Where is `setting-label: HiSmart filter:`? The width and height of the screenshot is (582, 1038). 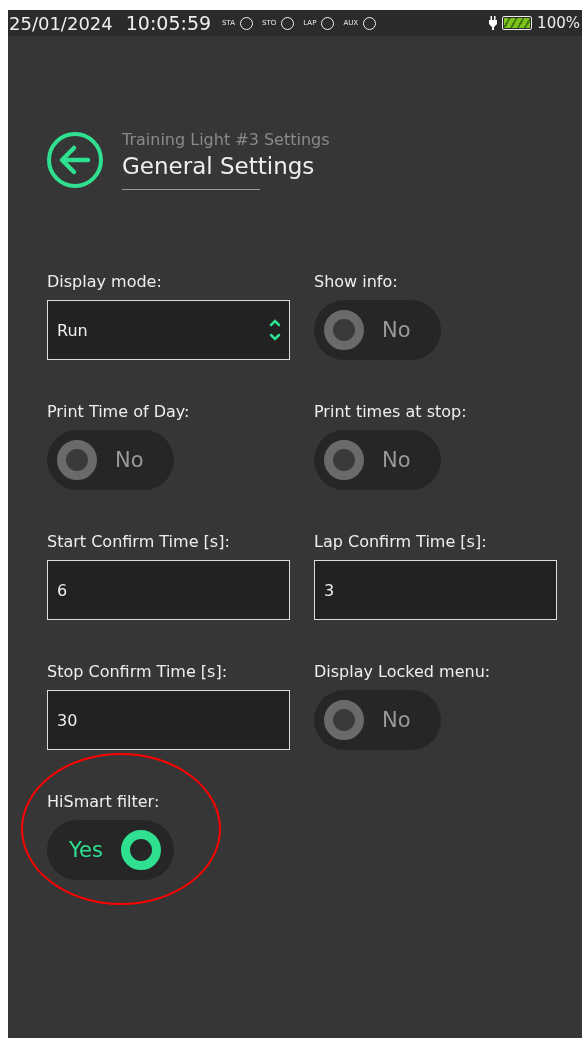
setting-label: HiSmart filter: is located at coordinates (104, 802).